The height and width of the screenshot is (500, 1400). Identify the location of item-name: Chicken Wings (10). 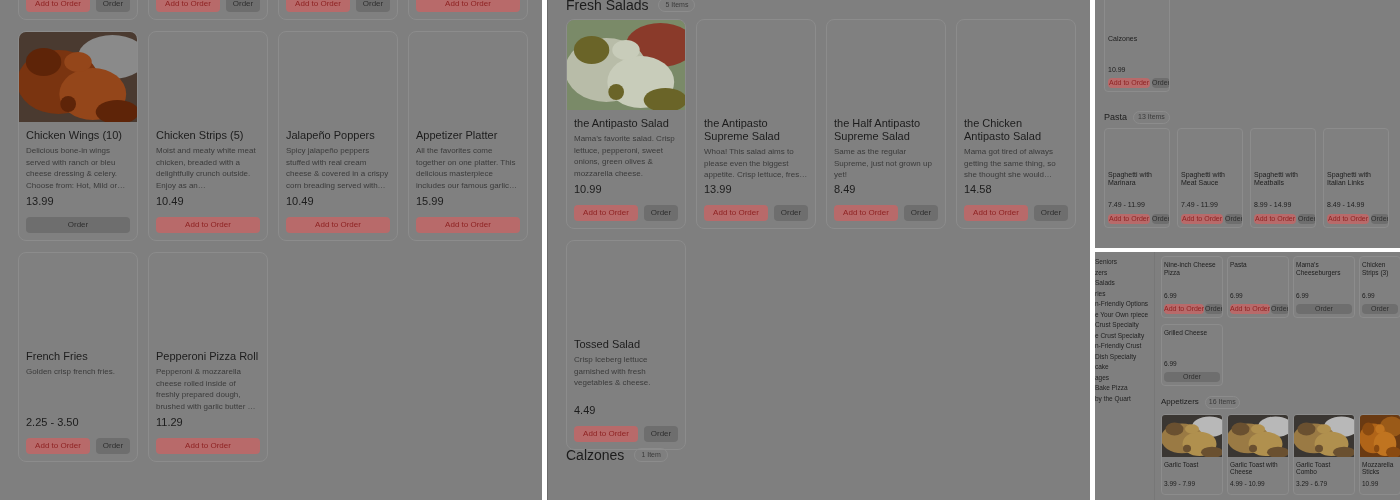
(74, 135).